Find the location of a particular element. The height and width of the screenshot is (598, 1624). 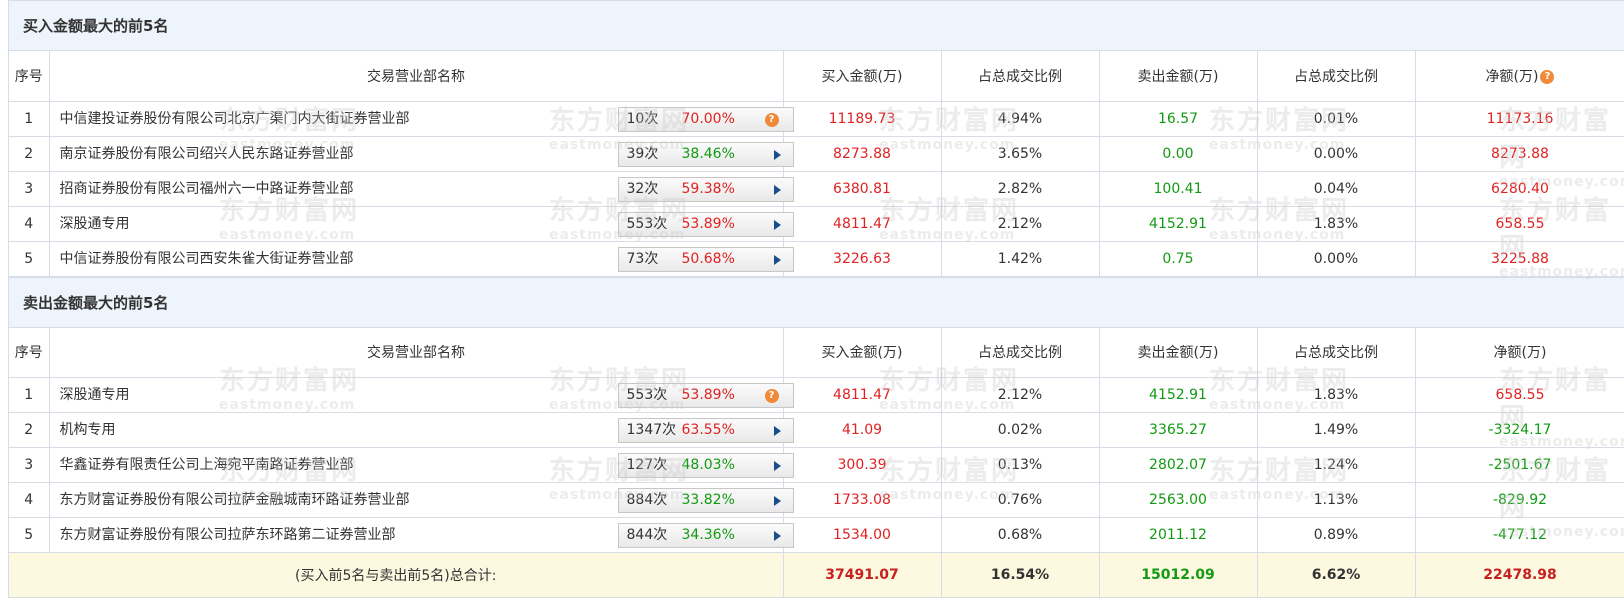

broker-name: 深股通专用 is located at coordinates (94, 395).